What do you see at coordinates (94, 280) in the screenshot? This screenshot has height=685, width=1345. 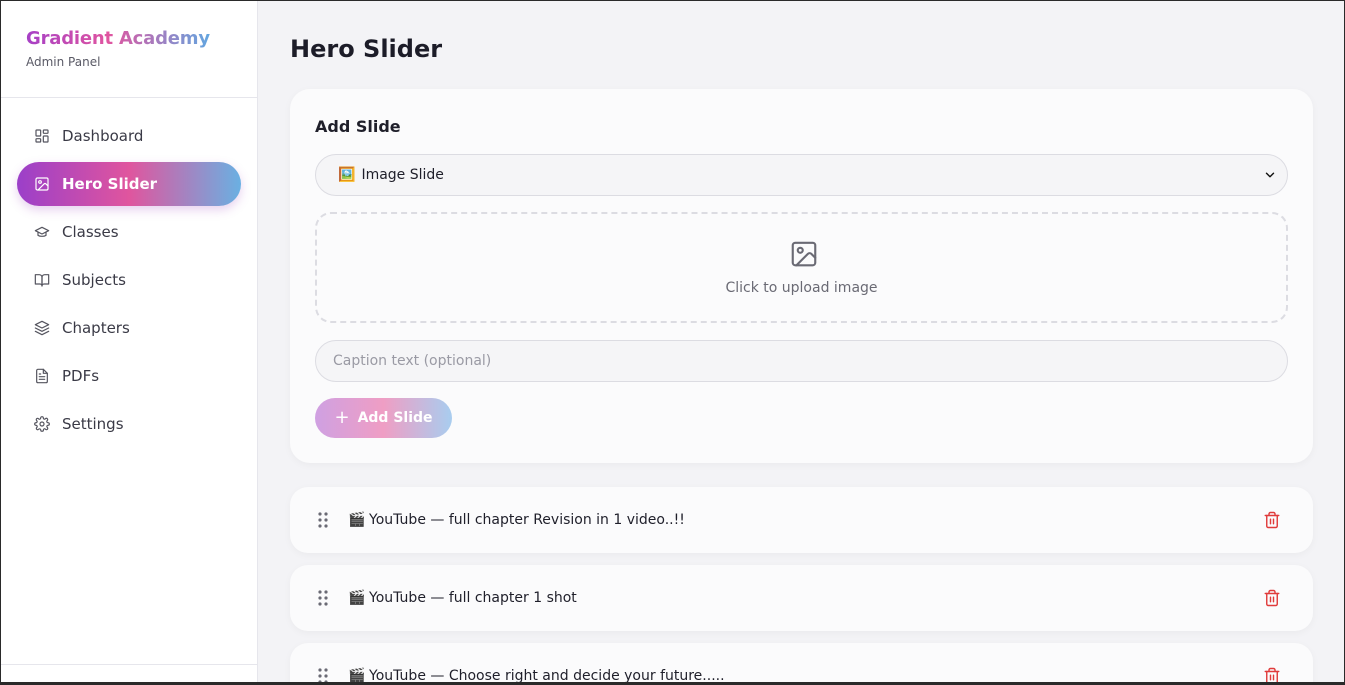 I see `sidebar-item-label: Subjects` at bounding box center [94, 280].